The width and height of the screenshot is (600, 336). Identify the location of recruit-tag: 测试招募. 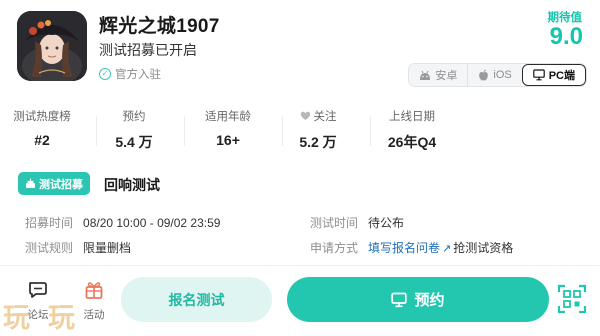
(54, 183).